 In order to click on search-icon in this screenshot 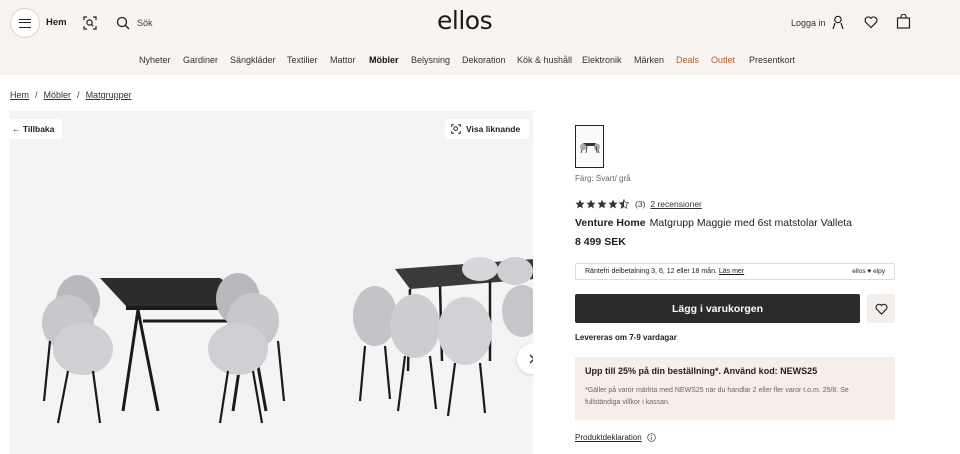, I will do `click(123, 23)`.